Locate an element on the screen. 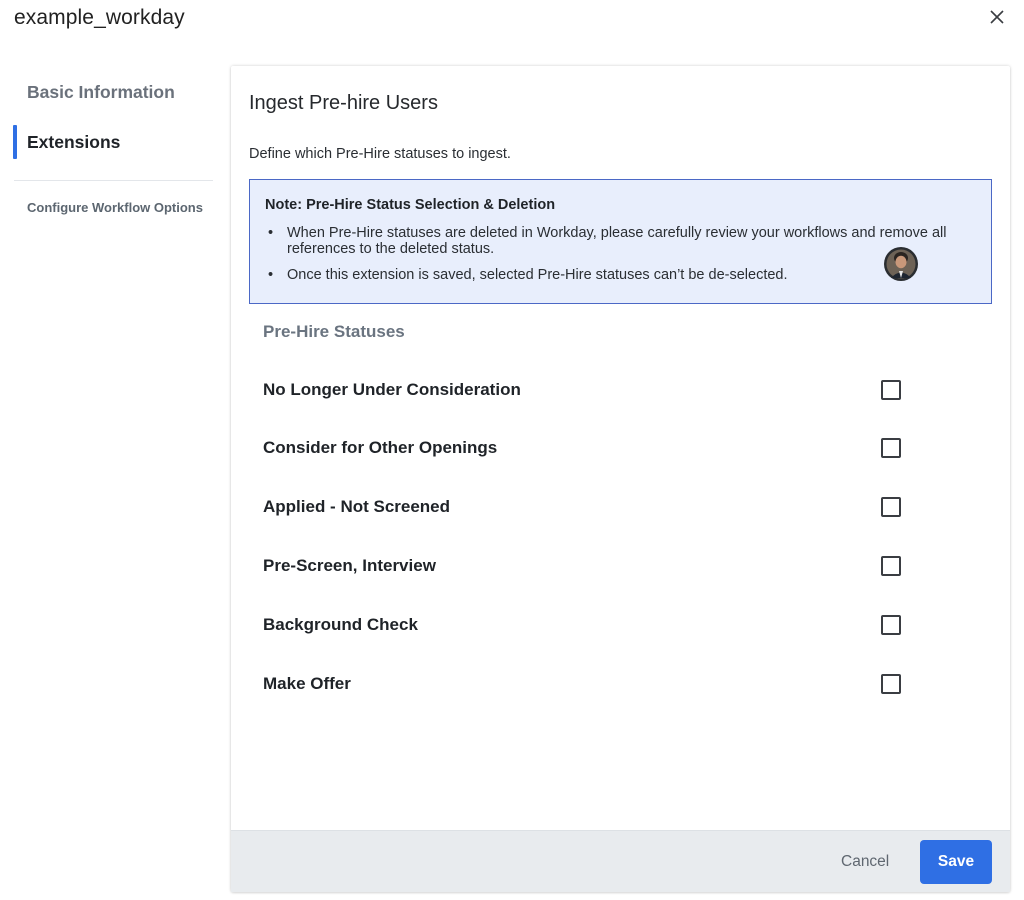 The height and width of the screenshot is (900, 1024). sidebar-item-basic-information: Basic Information is located at coordinates (87, 92).